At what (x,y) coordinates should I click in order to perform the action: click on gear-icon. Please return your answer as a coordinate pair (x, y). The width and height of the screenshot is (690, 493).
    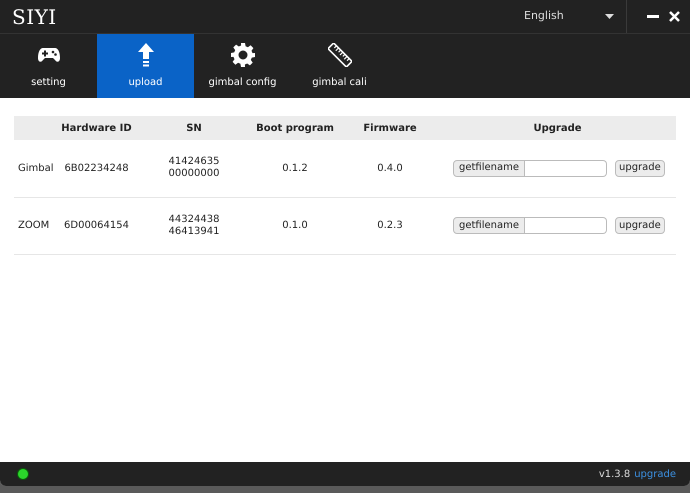
    Looking at the image, I should click on (242, 54).